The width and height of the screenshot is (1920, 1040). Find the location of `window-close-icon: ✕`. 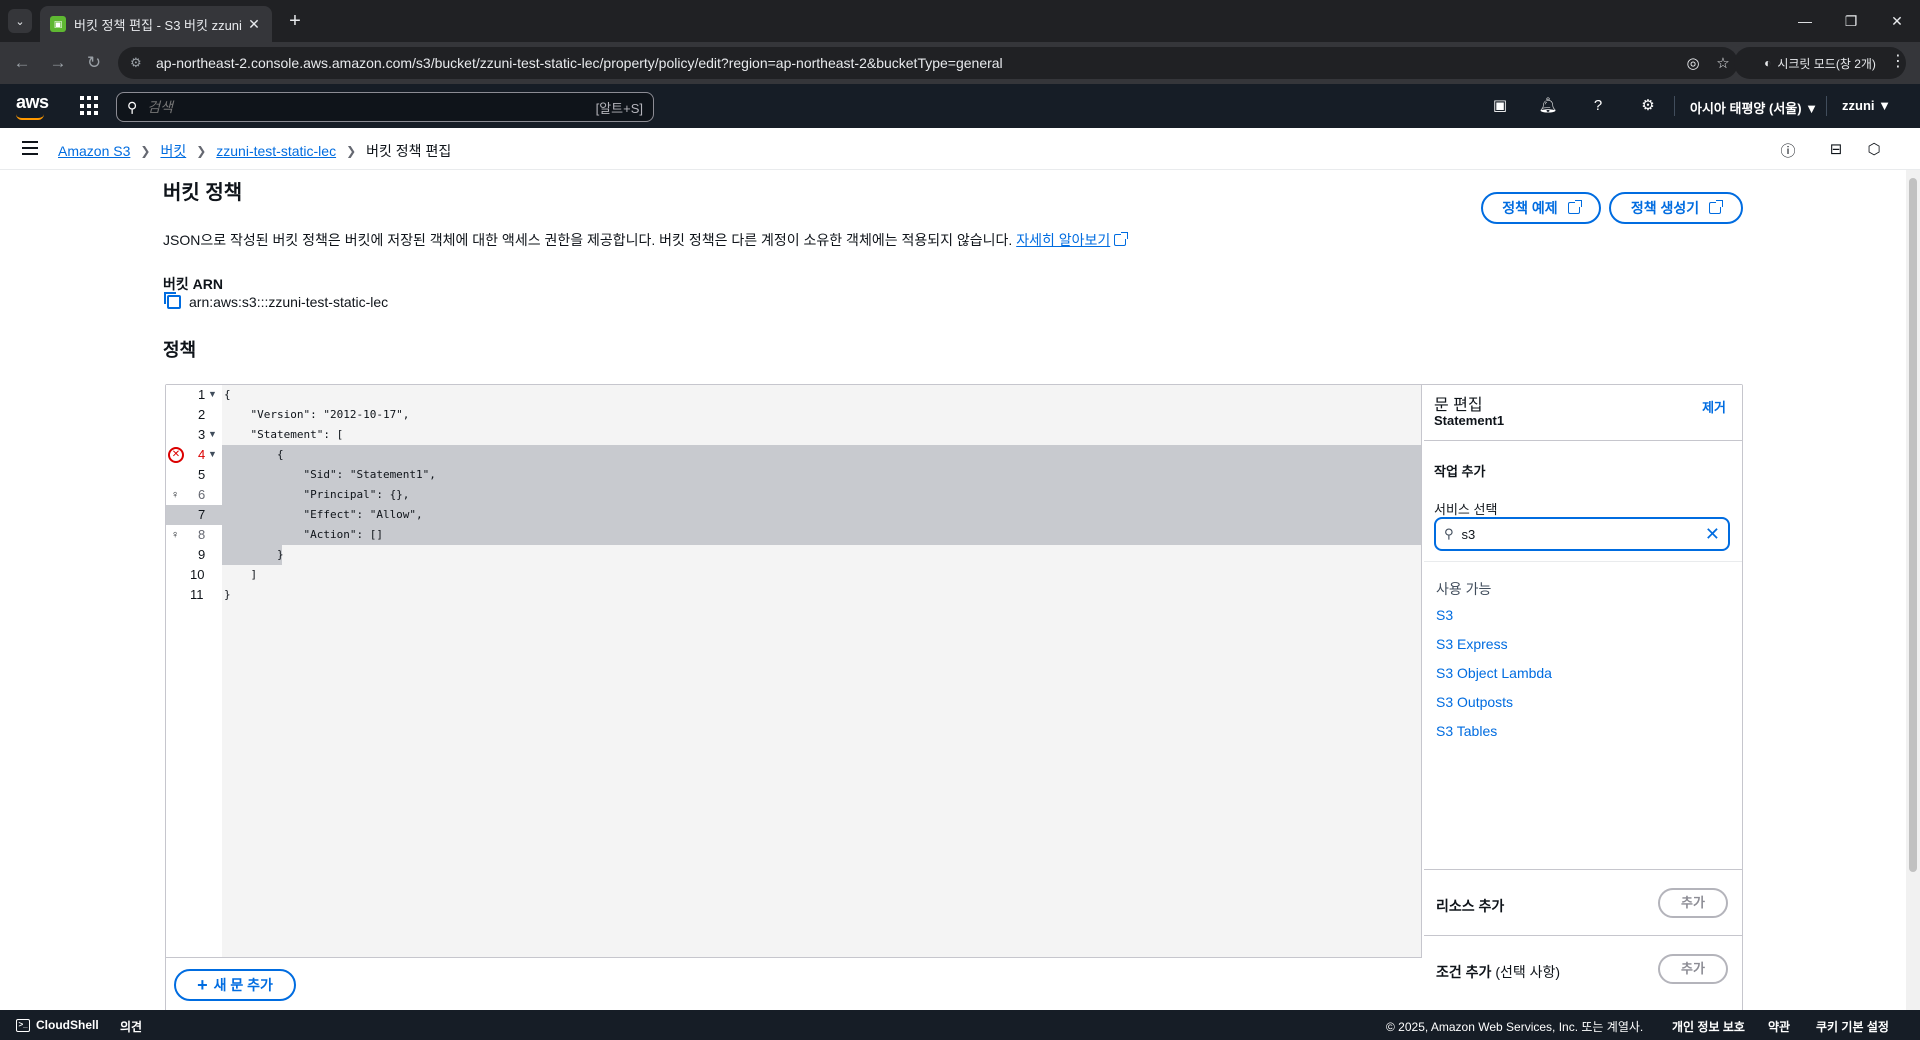

window-close-icon: ✕ is located at coordinates (1897, 21).